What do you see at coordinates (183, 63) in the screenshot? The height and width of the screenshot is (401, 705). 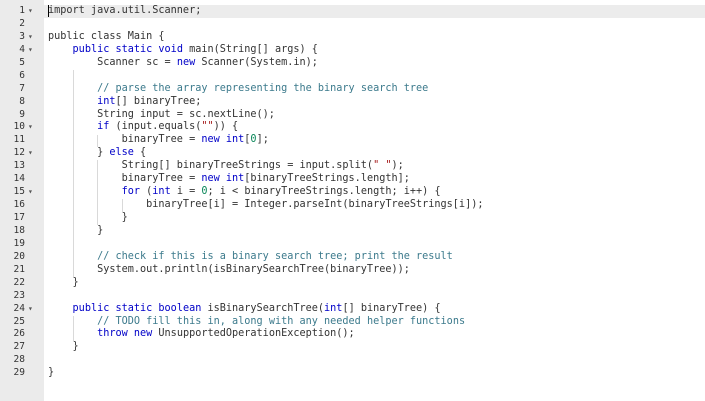 I see `code-text: Scanner sc = new Scanner(System.in);` at bounding box center [183, 63].